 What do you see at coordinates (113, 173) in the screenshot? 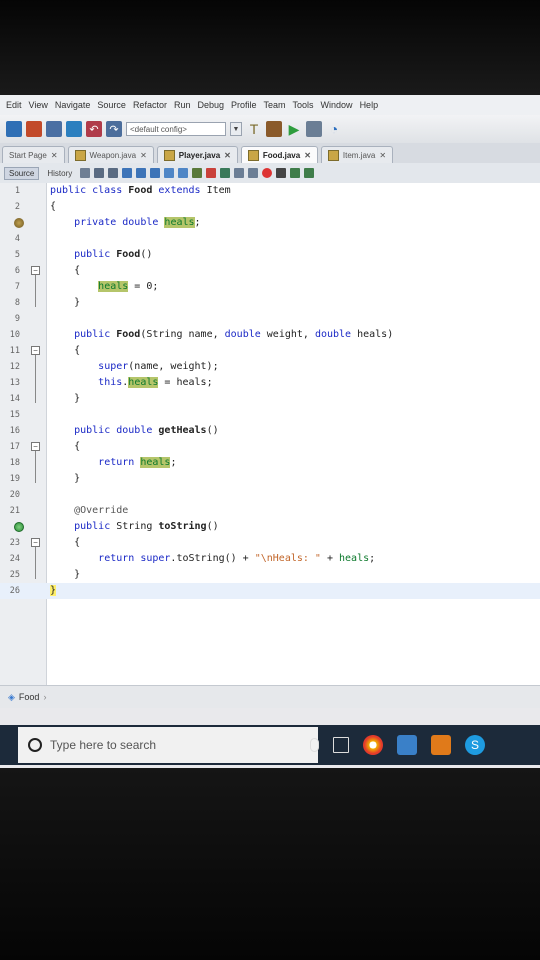
I see `forward-icon` at bounding box center [113, 173].